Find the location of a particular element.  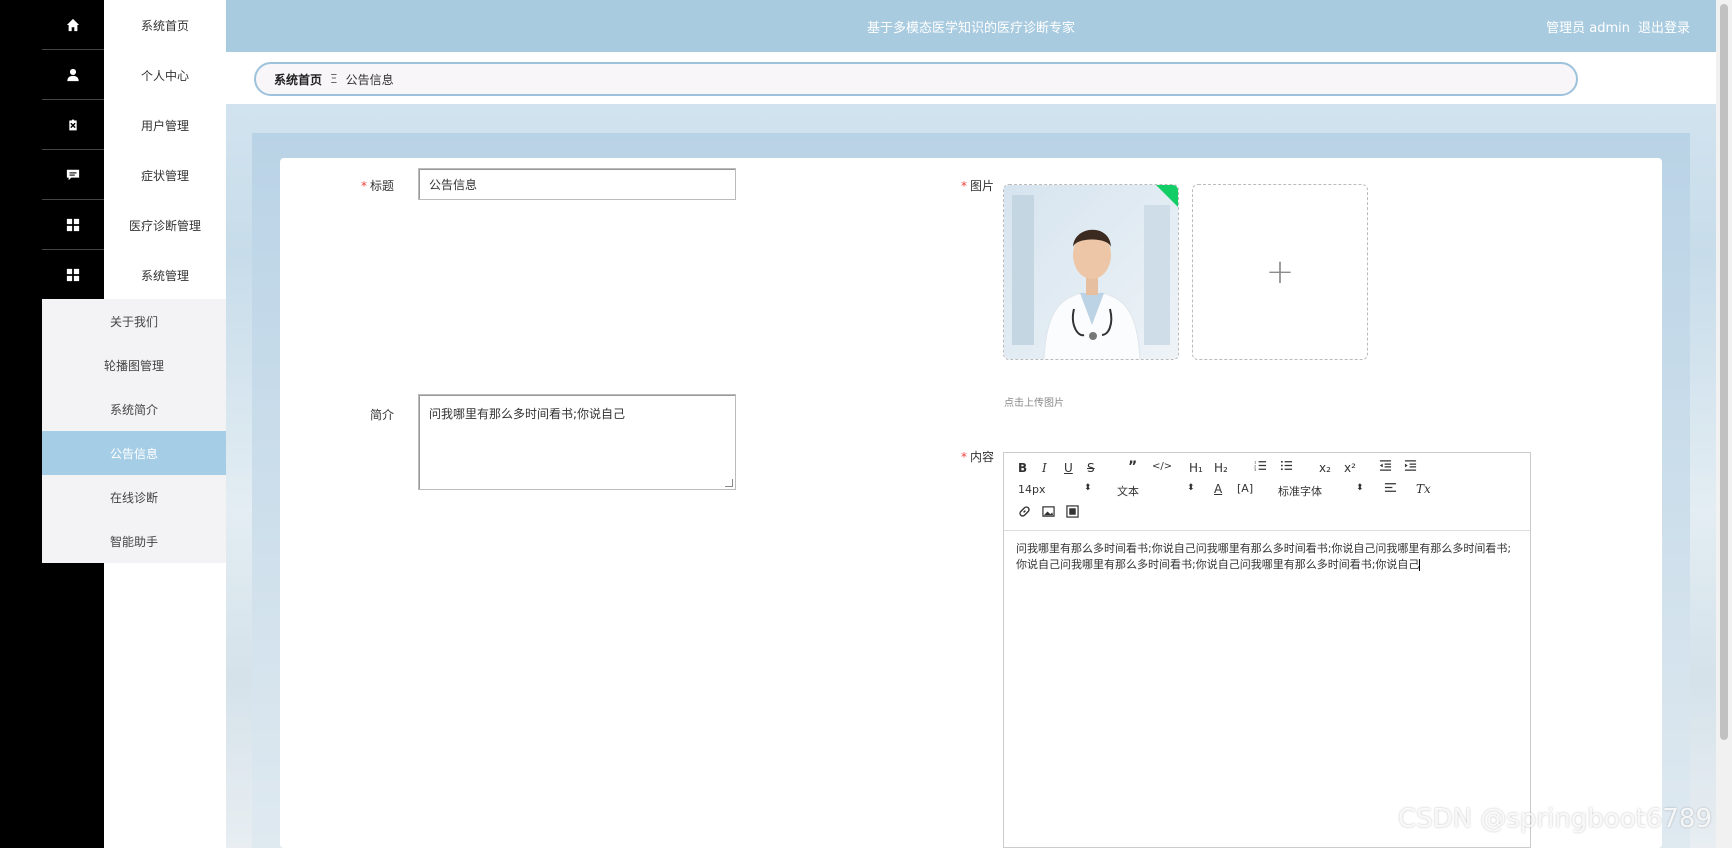

align-icon is located at coordinates (1390, 489).